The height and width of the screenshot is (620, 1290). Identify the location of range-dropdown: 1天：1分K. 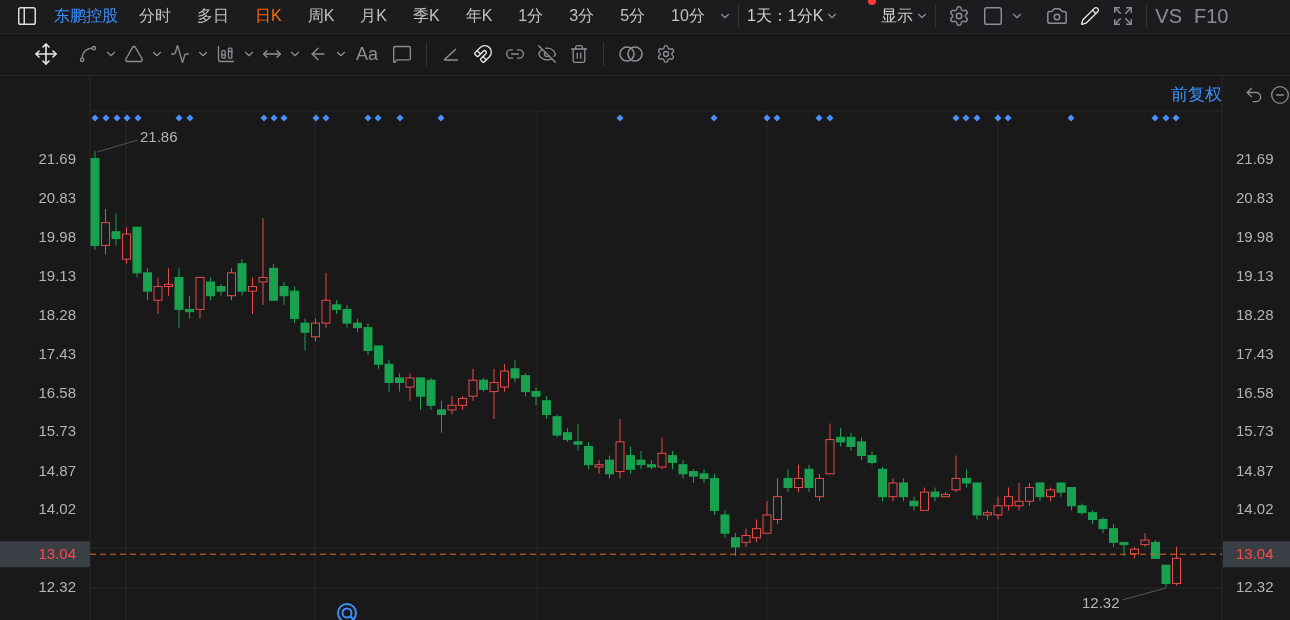
(785, 16).